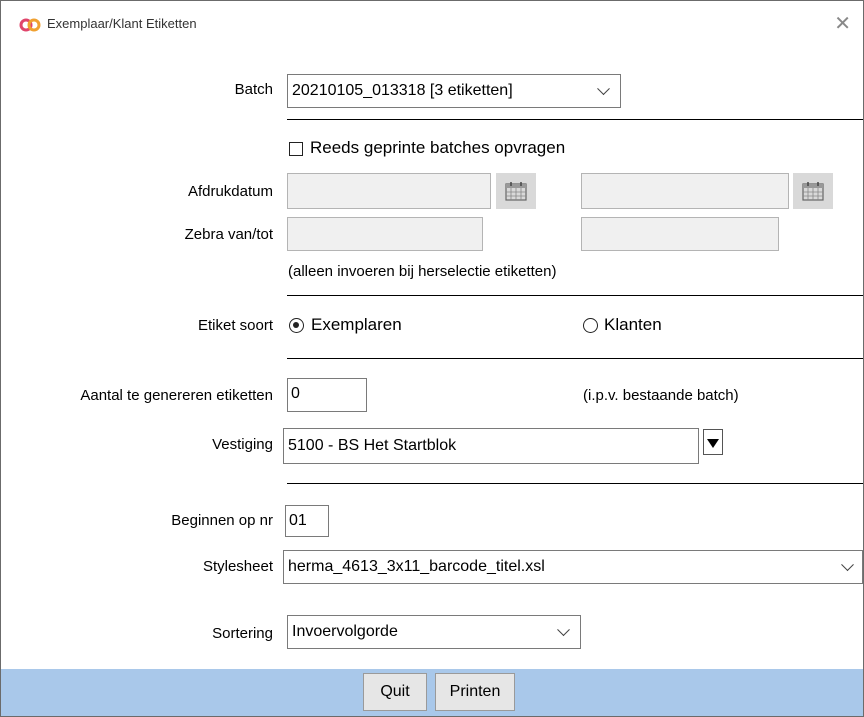 The width and height of the screenshot is (864, 717). I want to click on title-bar: Exemplaar/Klant Etiketten ✕, so click(432, 25).